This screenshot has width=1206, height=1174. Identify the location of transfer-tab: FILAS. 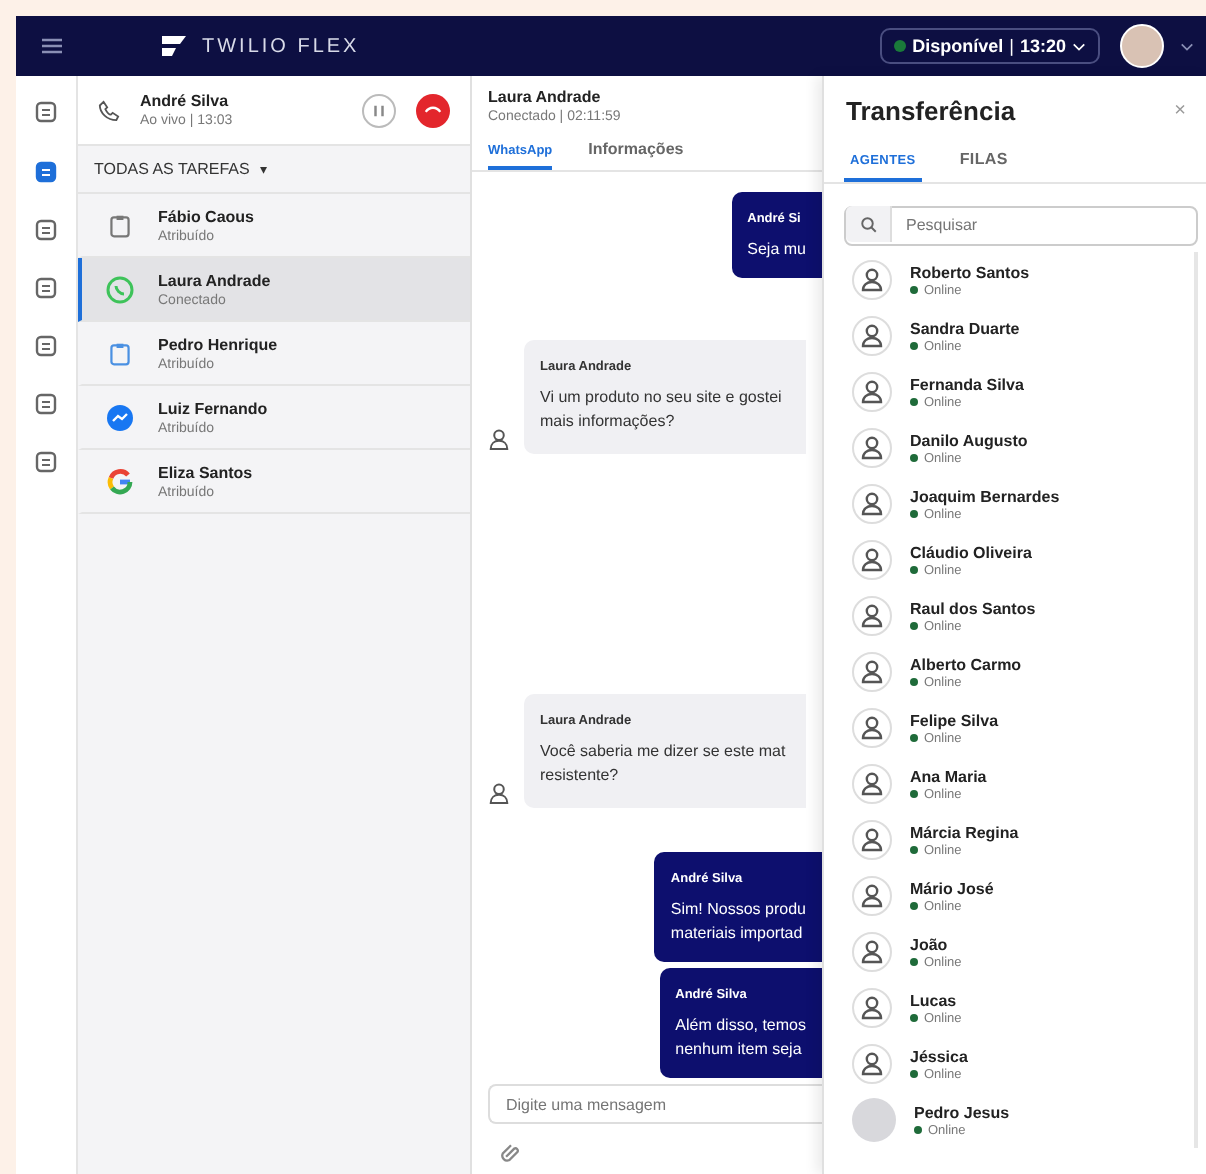
(983, 166).